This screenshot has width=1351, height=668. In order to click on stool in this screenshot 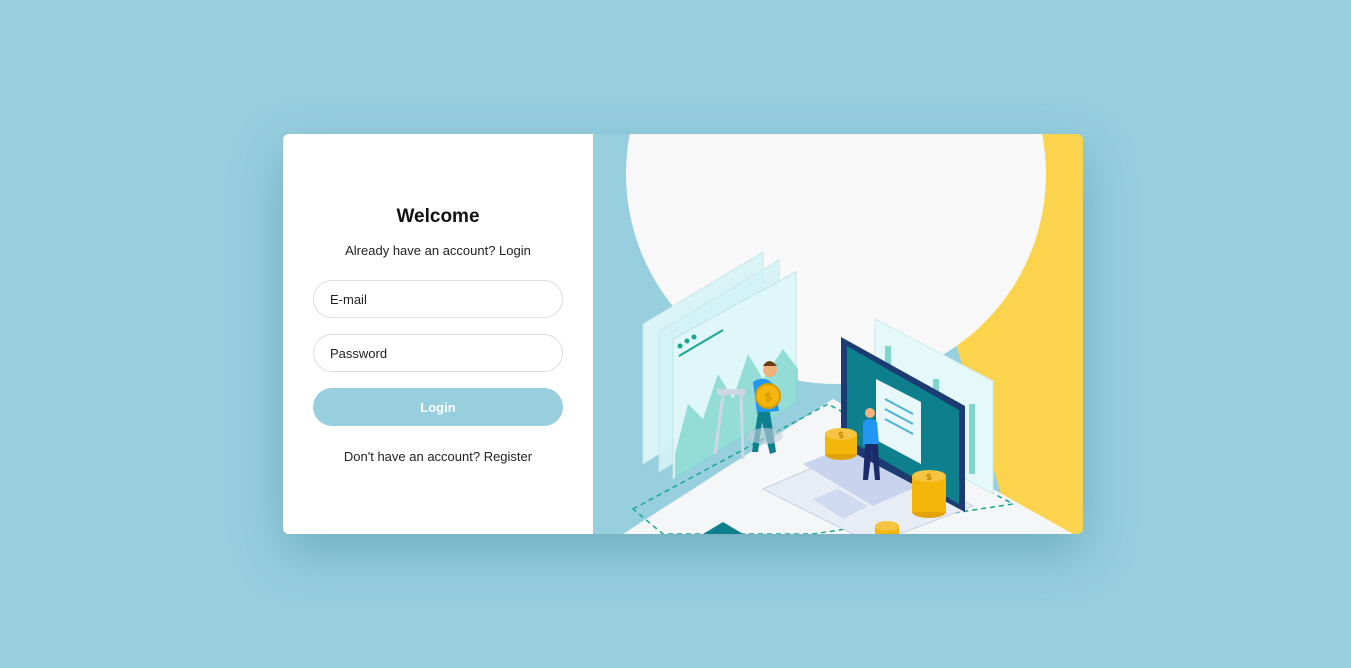, I will do `click(731, 392)`.